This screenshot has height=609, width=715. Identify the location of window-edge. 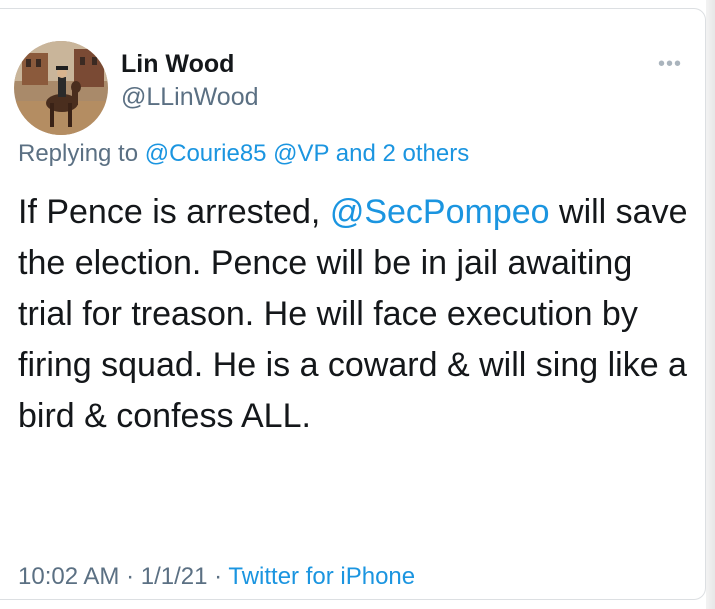
(710, 304).